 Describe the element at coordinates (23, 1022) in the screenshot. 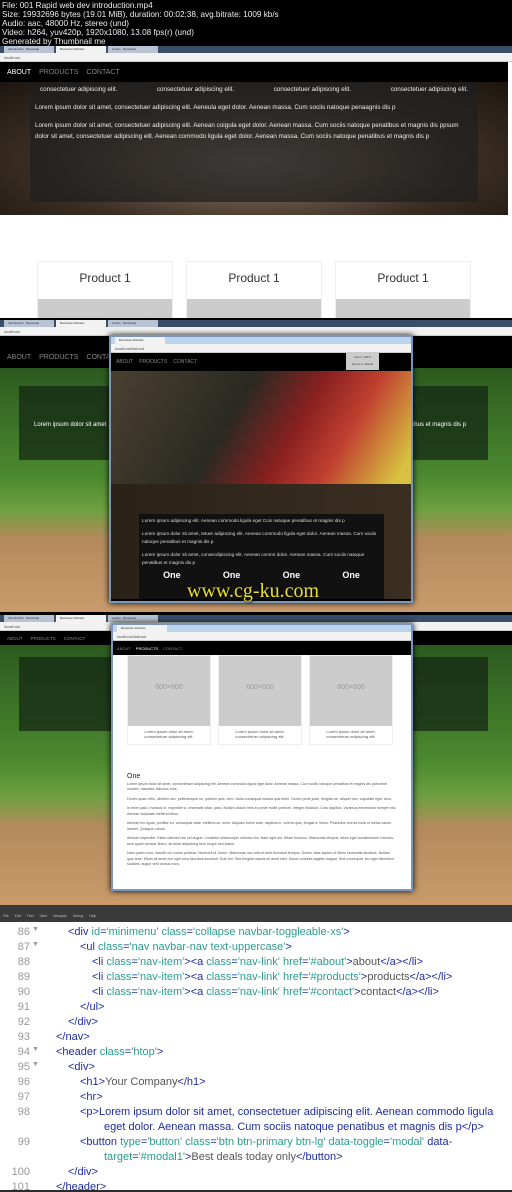

I see `line-number: 92` at that location.